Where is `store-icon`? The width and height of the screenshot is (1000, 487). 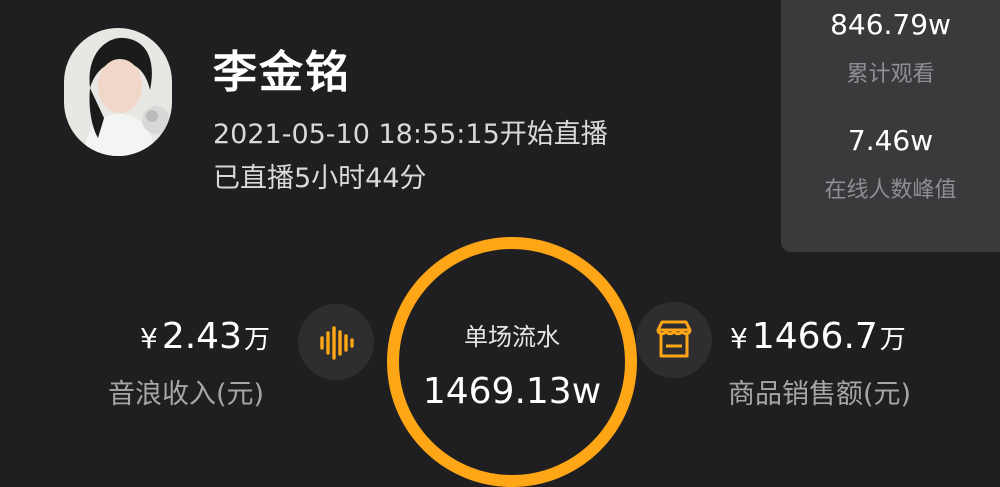 store-icon is located at coordinates (674, 339).